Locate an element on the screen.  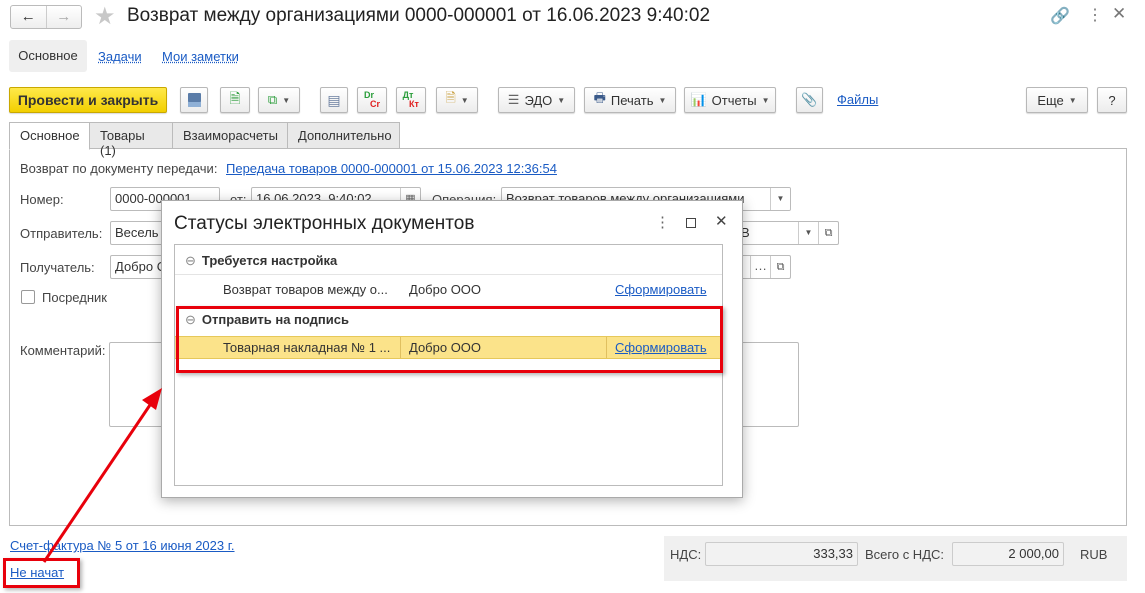
arrow-line is located at coordinates (98, 482).